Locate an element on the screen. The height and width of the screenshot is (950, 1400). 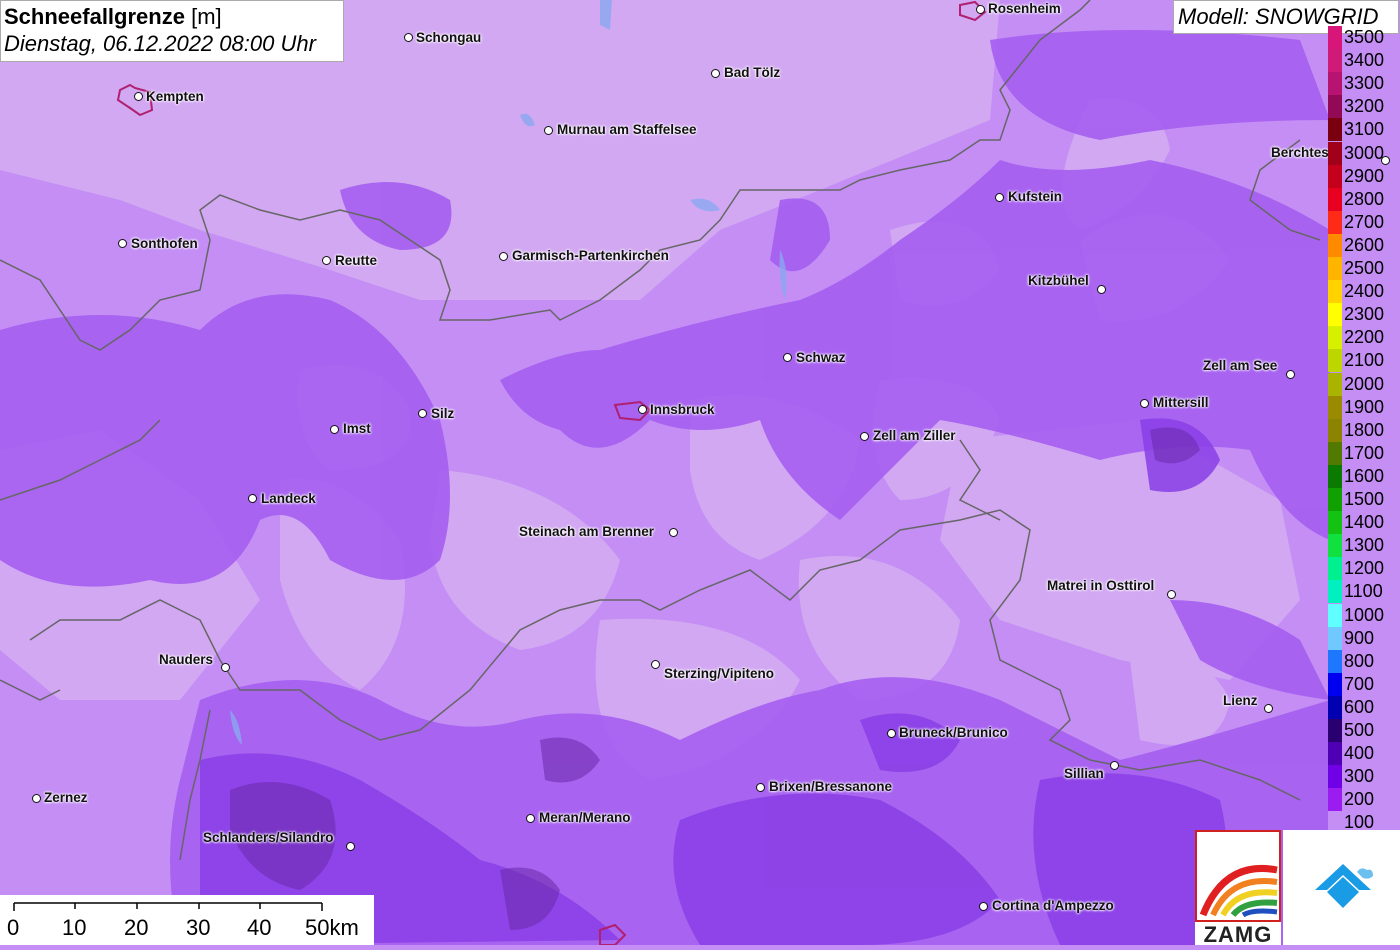
city-label-kempten: Kempten is located at coordinates (175, 97).